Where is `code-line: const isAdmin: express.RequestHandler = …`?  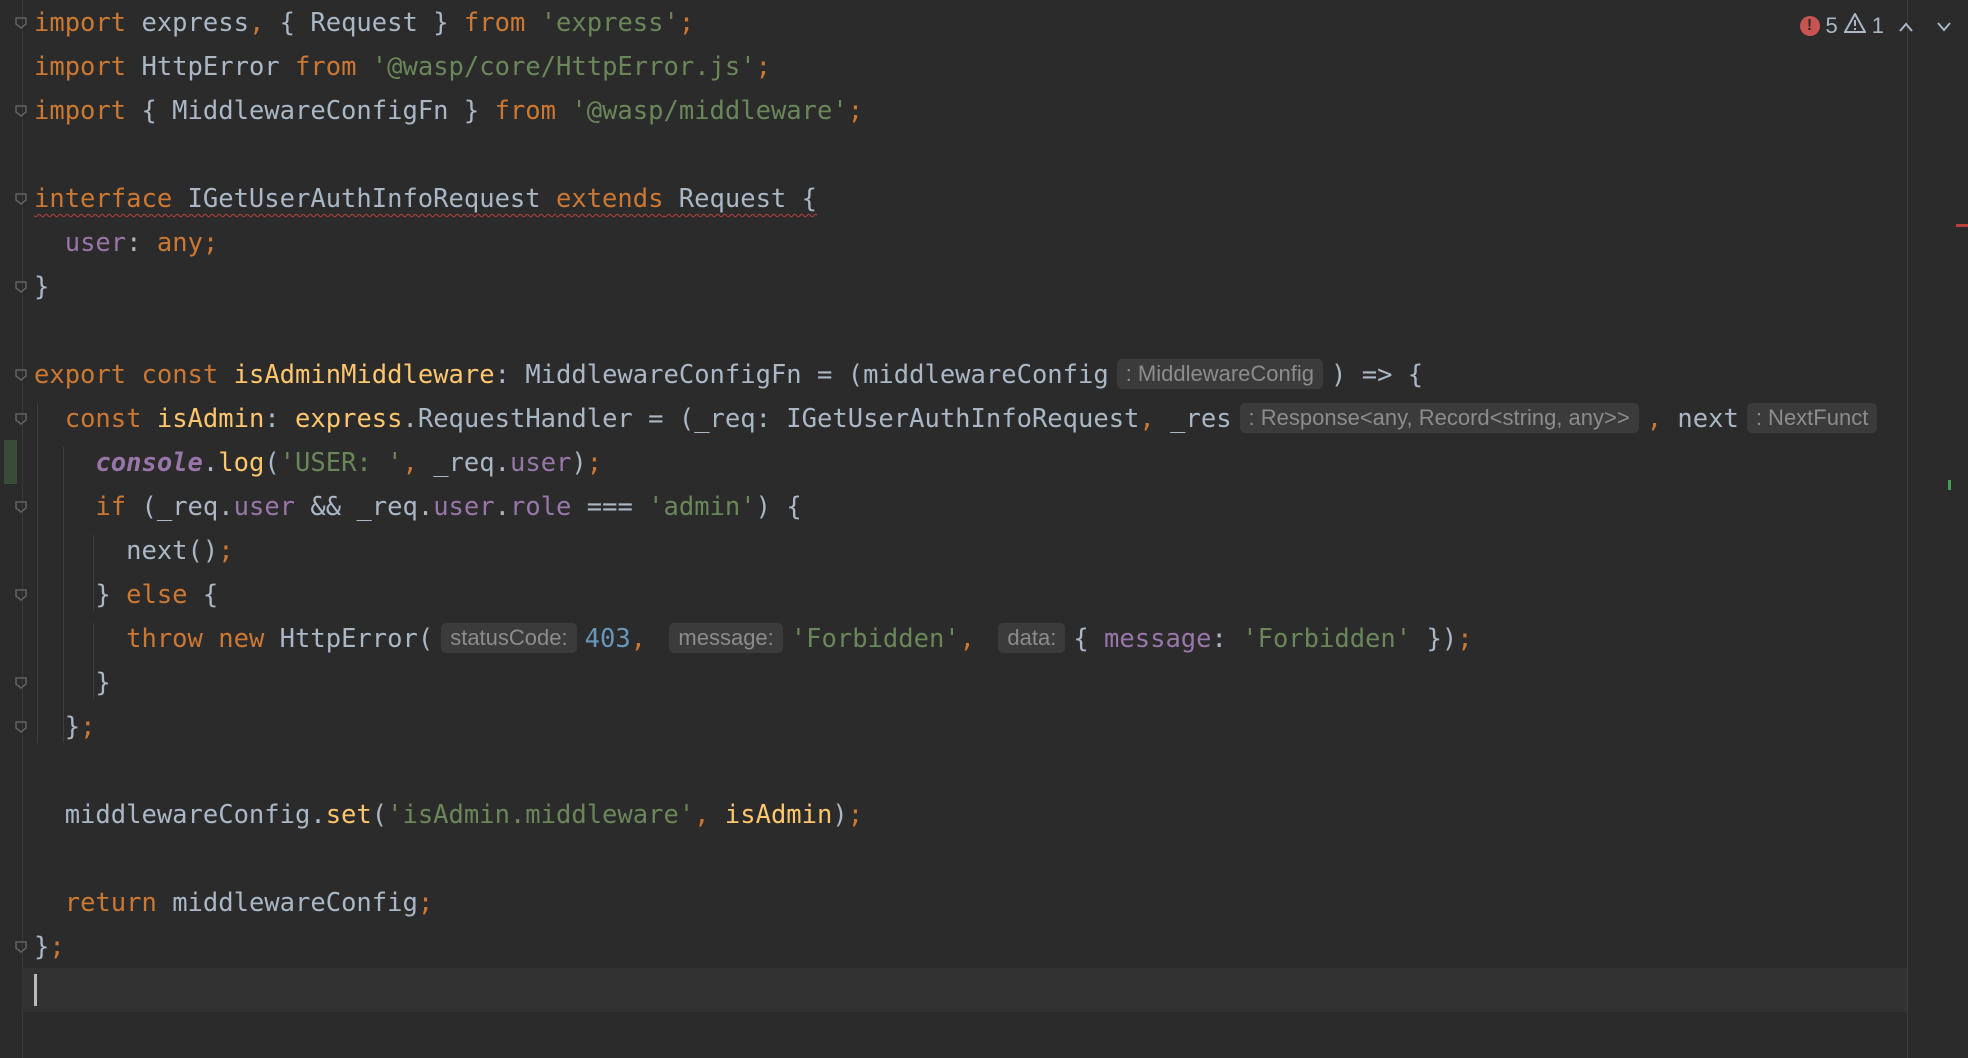 code-line: const isAdmin: express.RequestHandler = … is located at coordinates (959, 419).